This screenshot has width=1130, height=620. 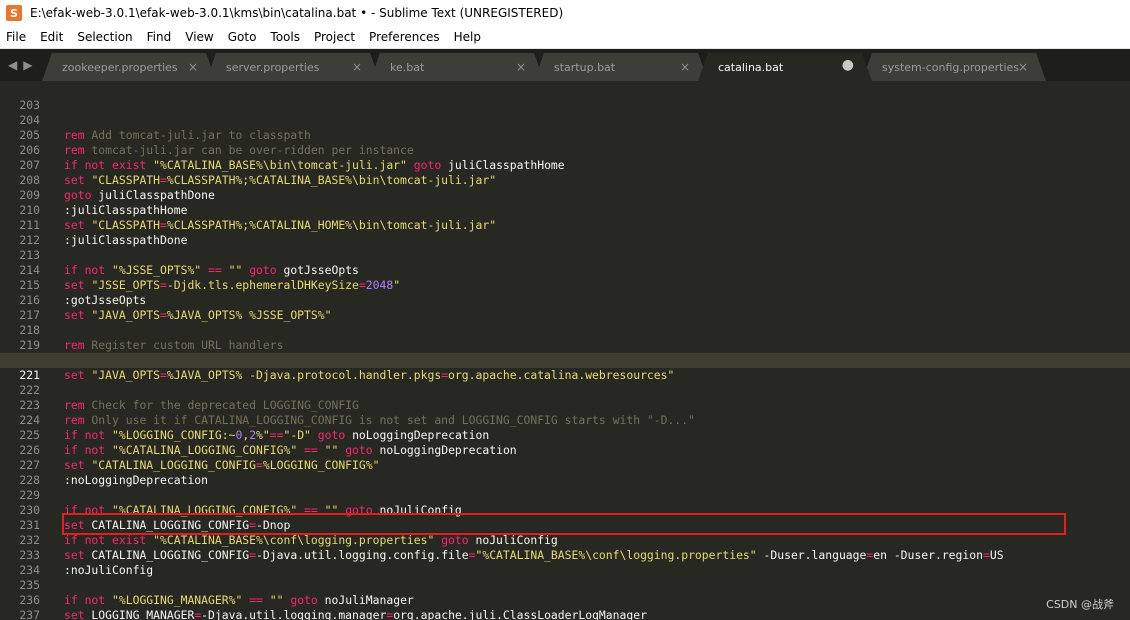 I want to click on code-line: 211 :juliClasspathDone, so click(x=565, y=225).